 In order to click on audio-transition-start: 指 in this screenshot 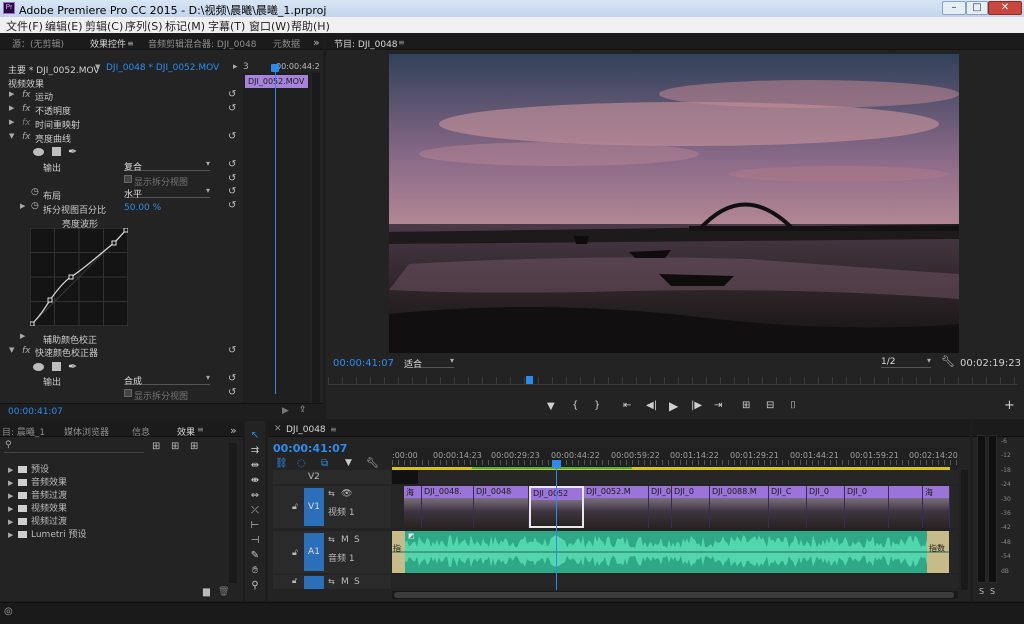, I will do `click(397, 548)`.